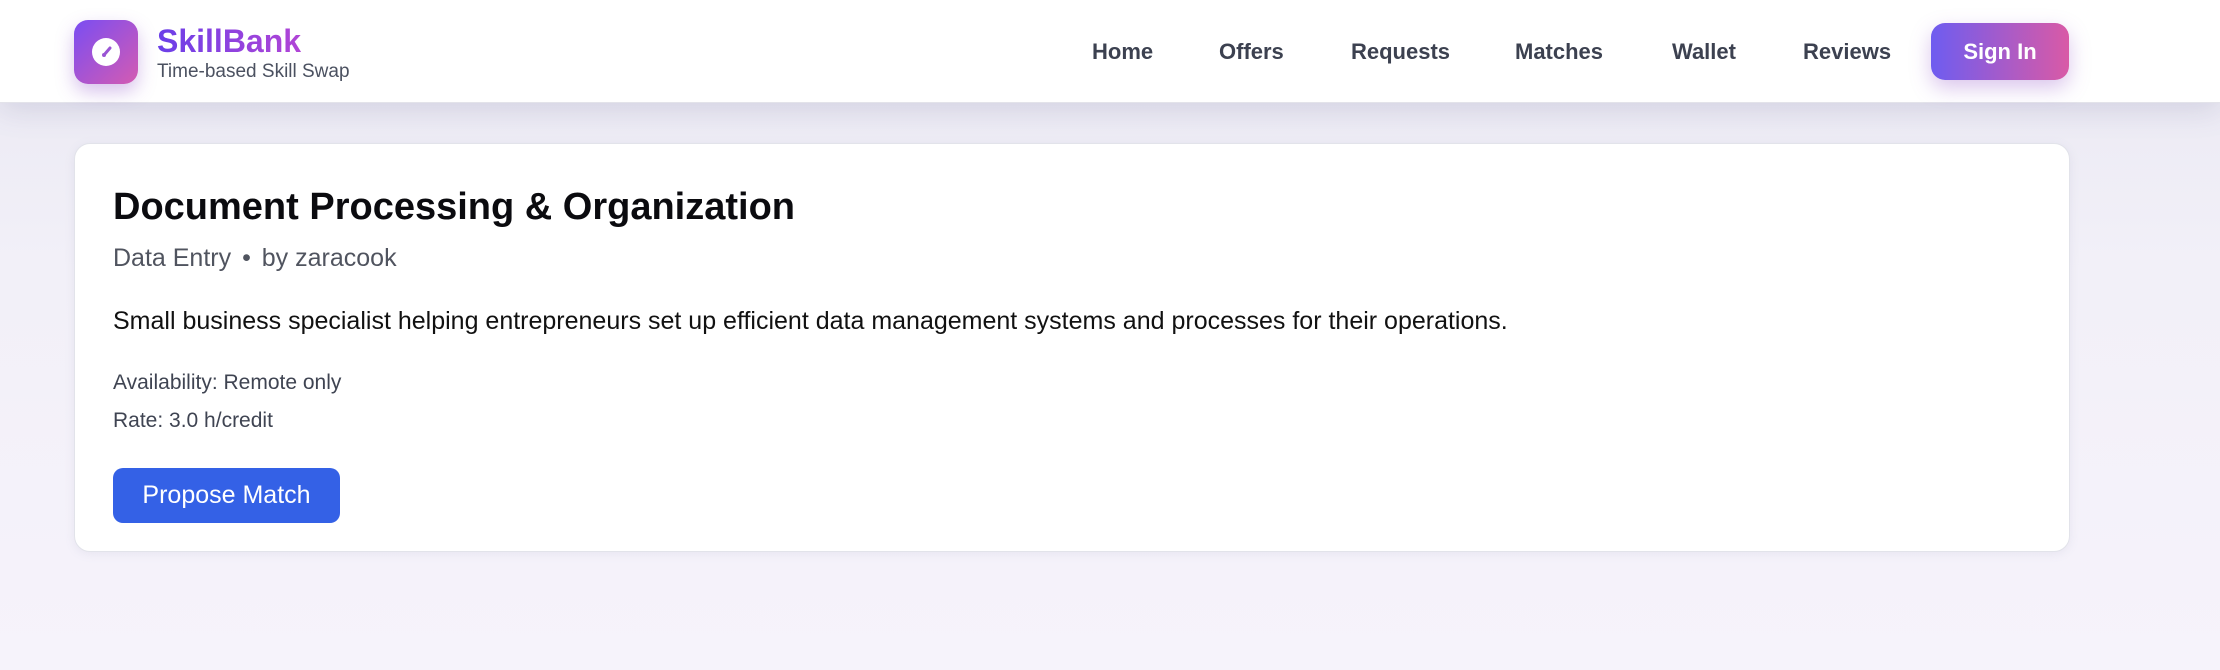 This screenshot has height=670, width=2220. Describe the element at coordinates (329, 258) in the screenshot. I see `offer-author: by zaracook` at that location.